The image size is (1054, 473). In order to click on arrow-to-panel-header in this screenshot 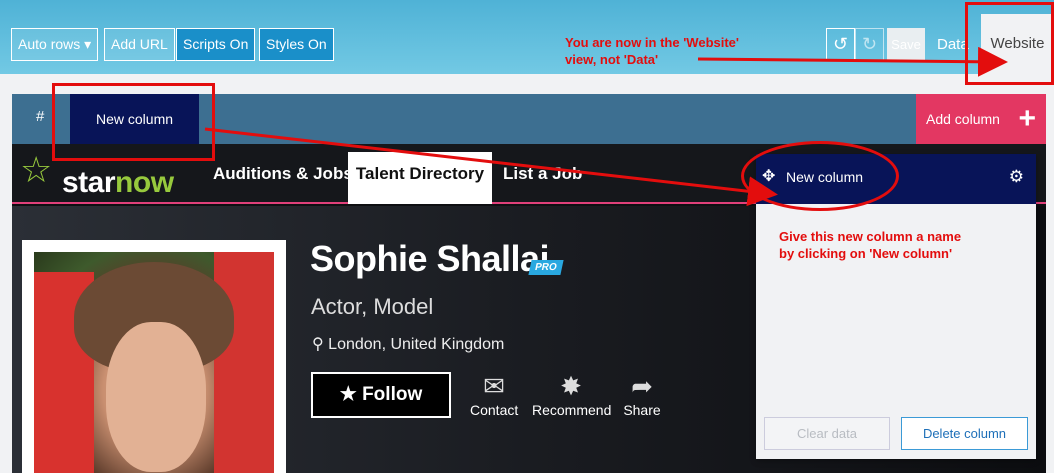, I will do `click(491, 167)`.